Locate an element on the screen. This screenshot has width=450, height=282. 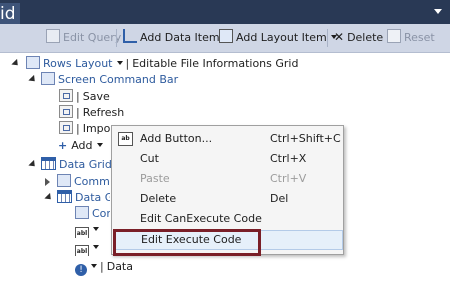
title-bar: id is located at coordinates (225, 13).